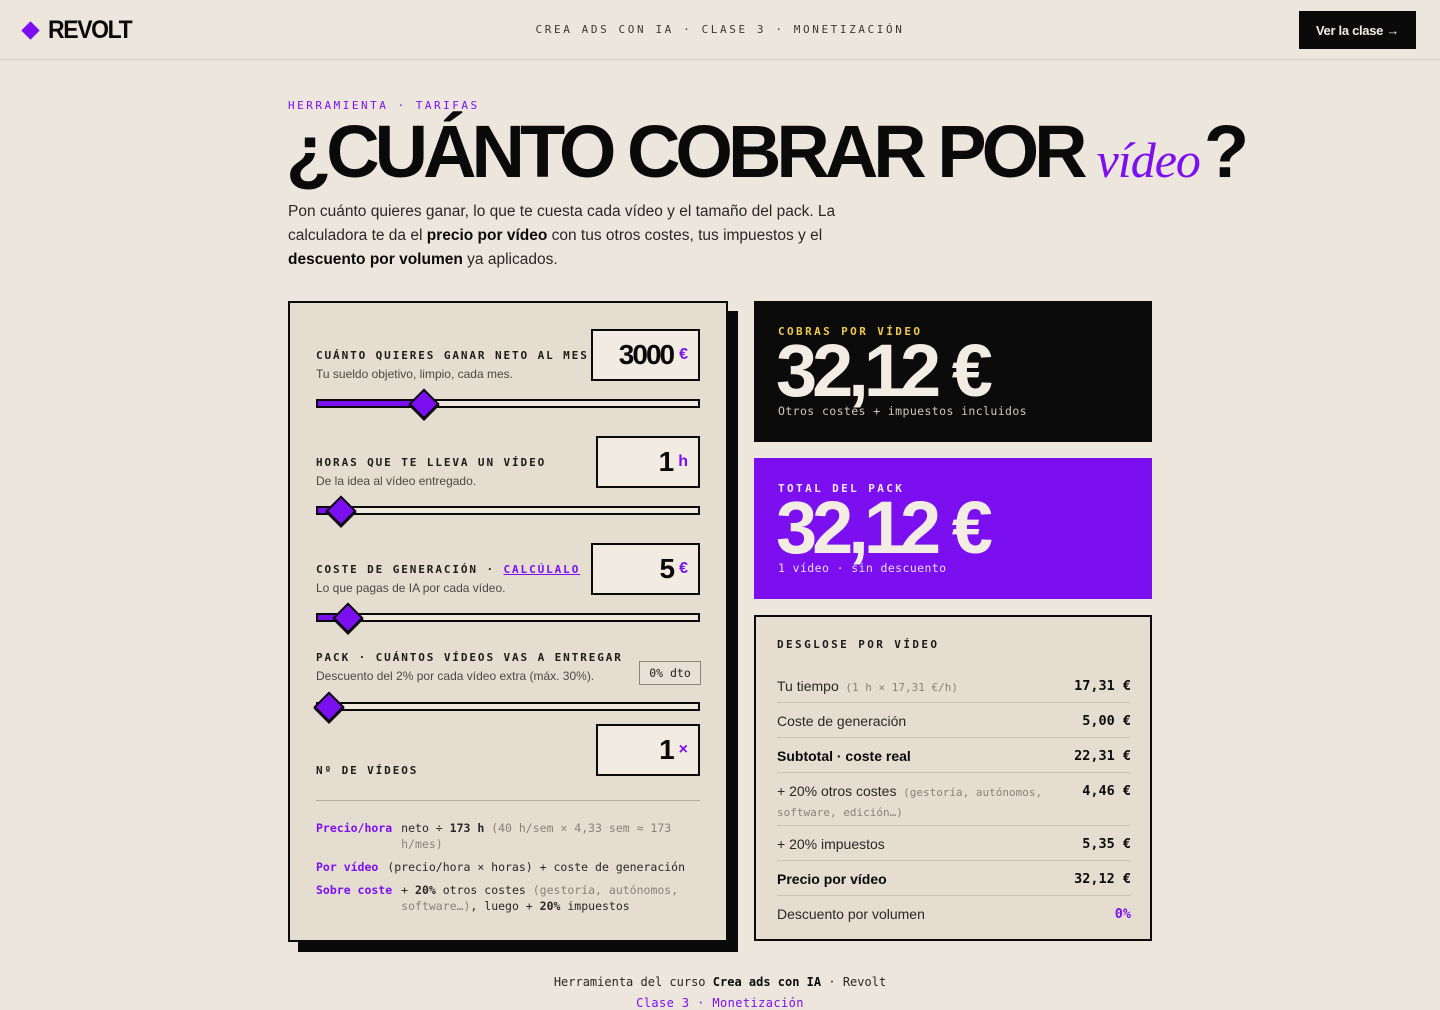 Image resolution: width=1440 pixels, height=1010 pixels. What do you see at coordinates (1106, 791) in the screenshot?
I see `breakdown-value: 4,46 €` at bounding box center [1106, 791].